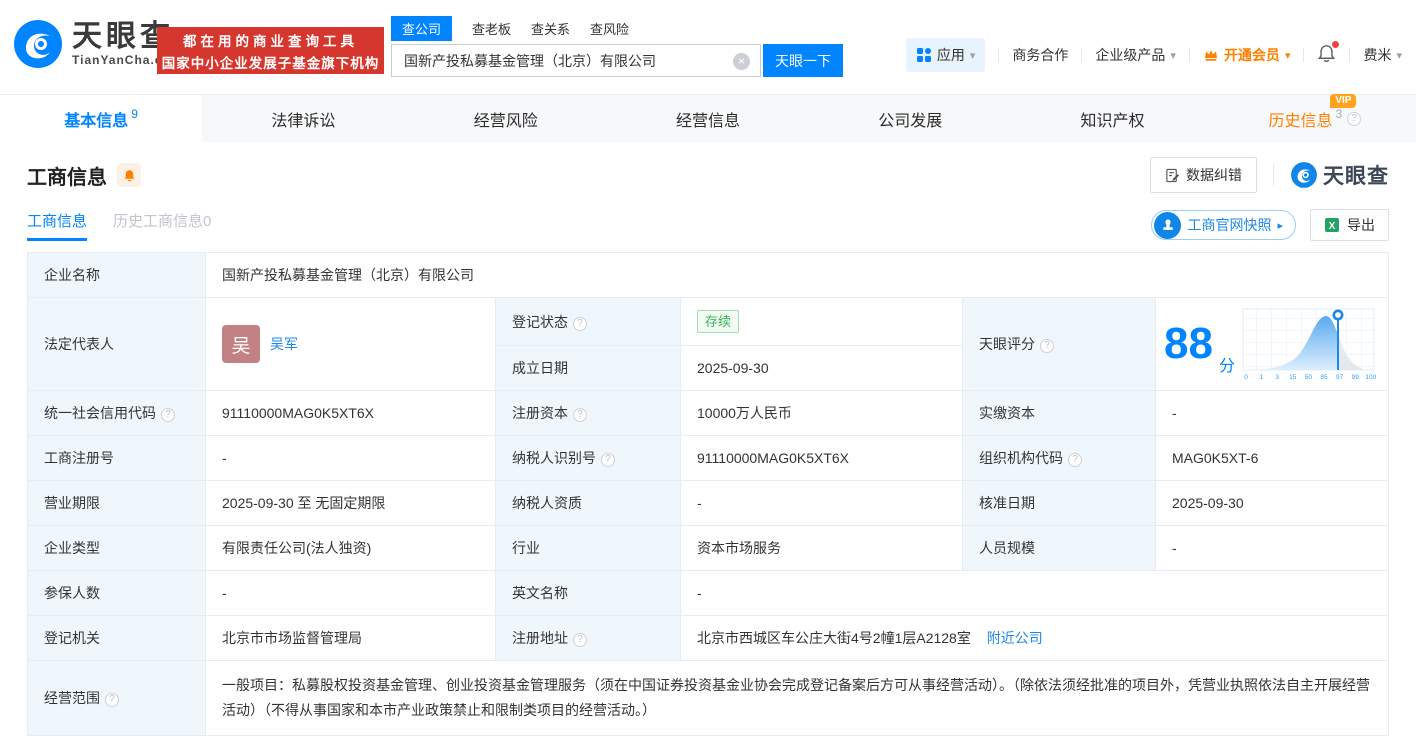 The image size is (1416, 736). Describe the element at coordinates (1309, 377) in the screenshot. I see `svg-text: 50` at that location.